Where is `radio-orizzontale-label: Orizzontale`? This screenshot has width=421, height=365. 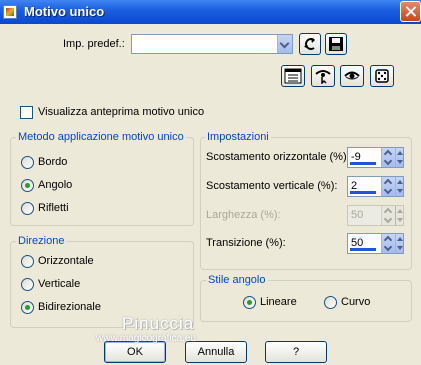
radio-orizzontale-label: Orizzontale is located at coordinates (66, 261).